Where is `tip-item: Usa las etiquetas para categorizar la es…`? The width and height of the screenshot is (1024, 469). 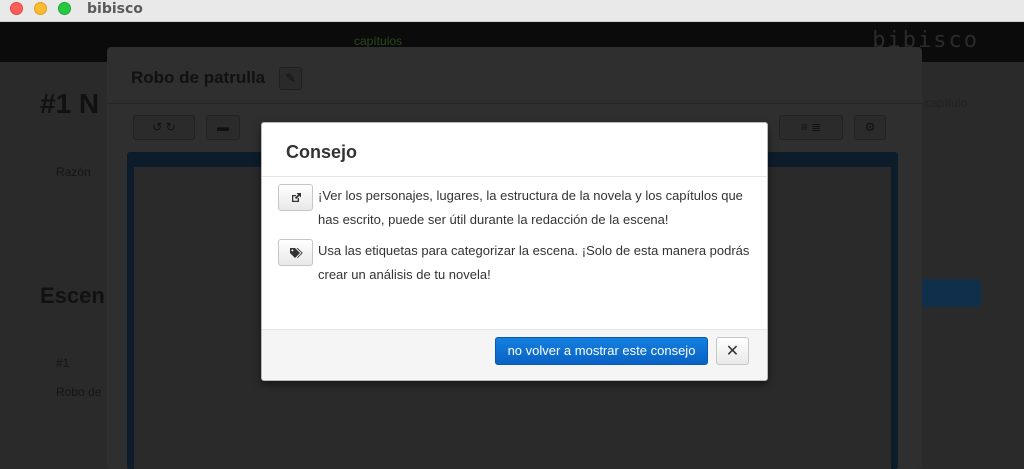
tip-item: Usa las etiquetas para categorizar la es… is located at coordinates (518, 263).